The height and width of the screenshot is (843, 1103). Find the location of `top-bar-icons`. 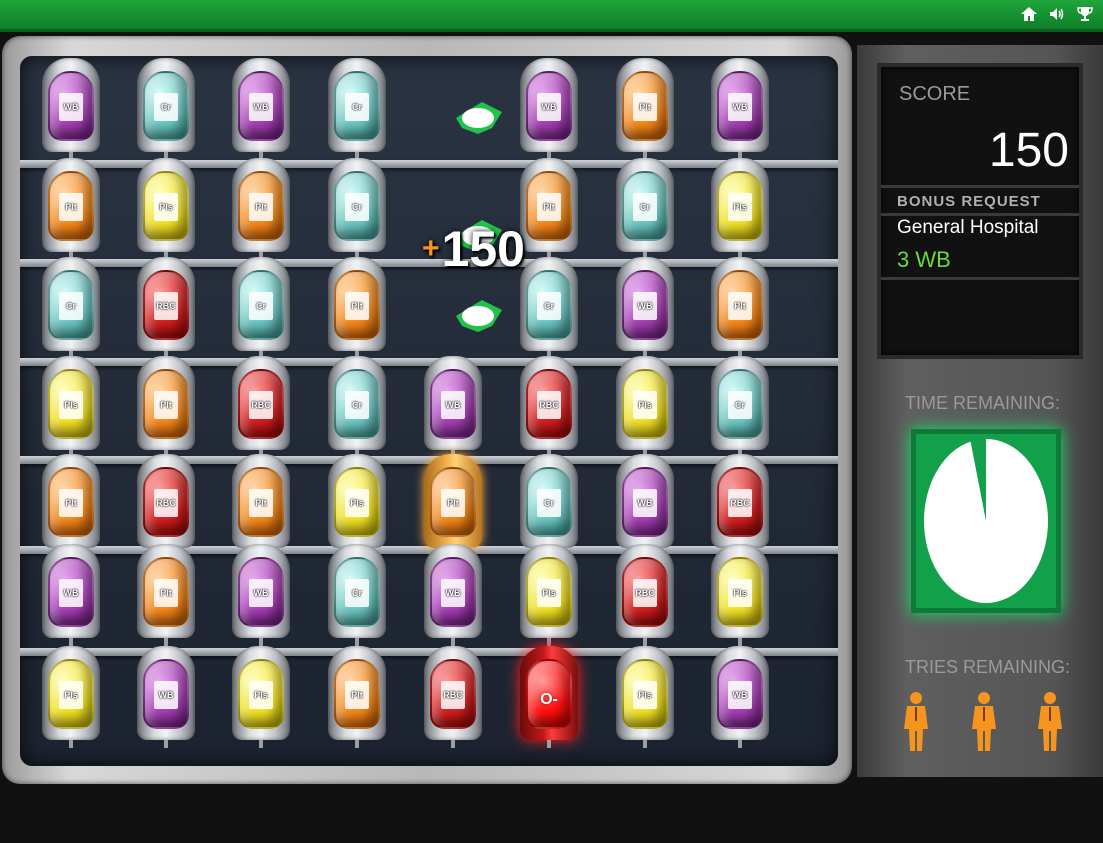

top-bar-icons is located at coordinates (1057, 14).